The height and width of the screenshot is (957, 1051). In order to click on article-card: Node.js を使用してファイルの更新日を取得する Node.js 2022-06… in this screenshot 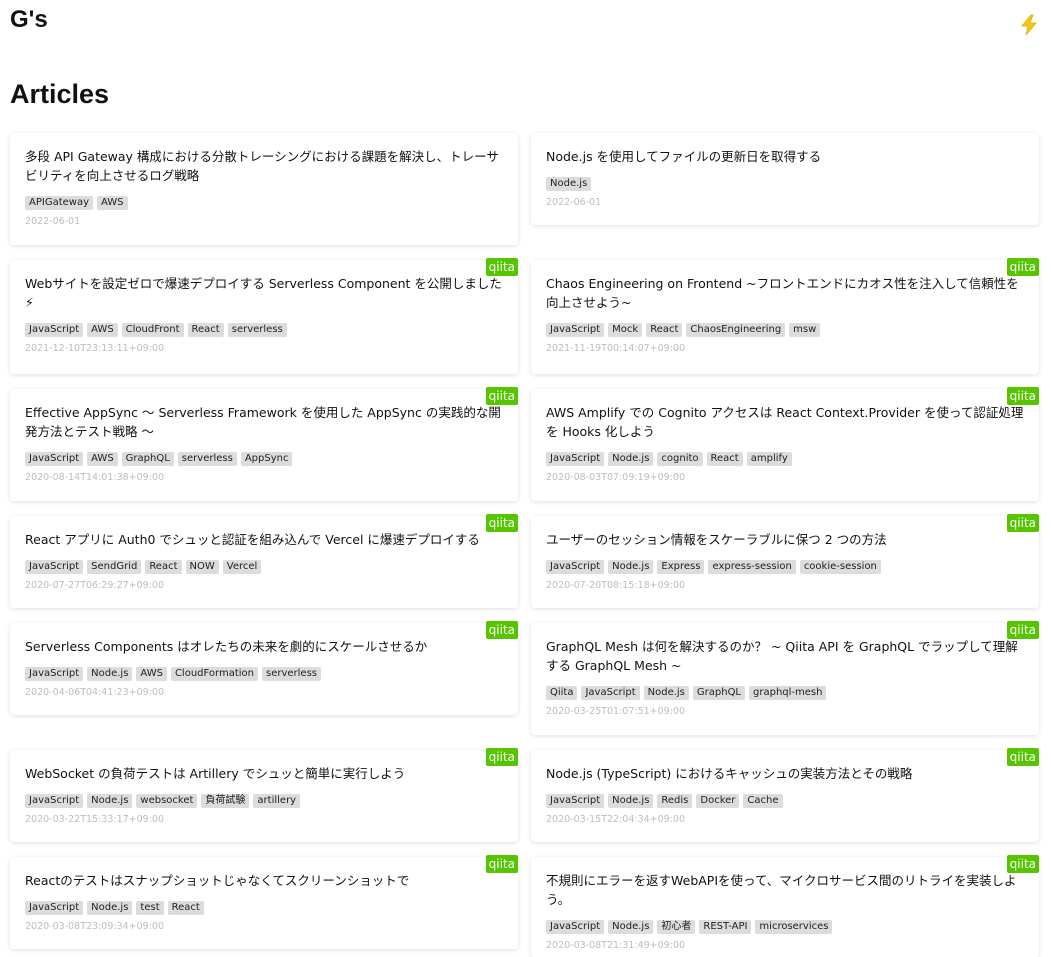, I will do `click(785, 179)`.